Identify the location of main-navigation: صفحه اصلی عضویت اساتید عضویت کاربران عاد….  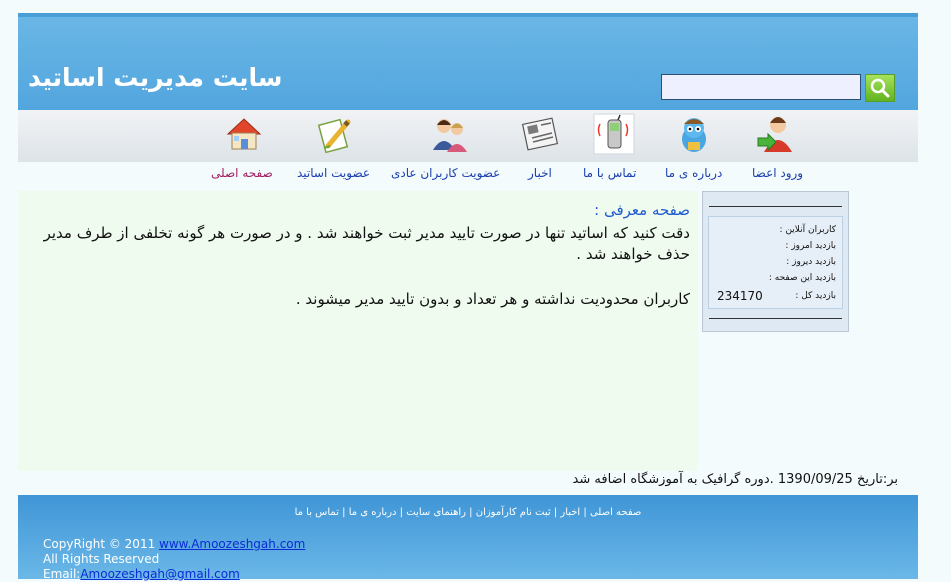
(468, 175).